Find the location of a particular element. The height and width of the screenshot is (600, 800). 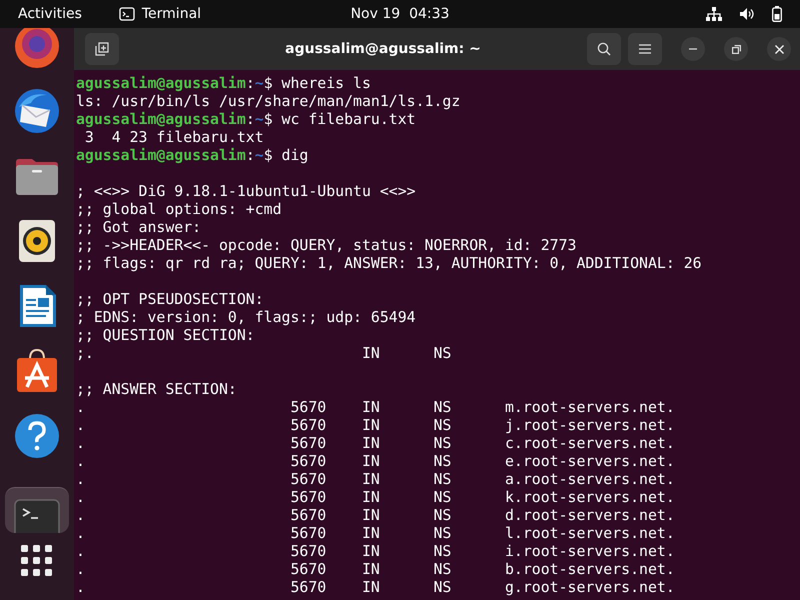

clock: Nov 19 04:33 is located at coordinates (400, 14).